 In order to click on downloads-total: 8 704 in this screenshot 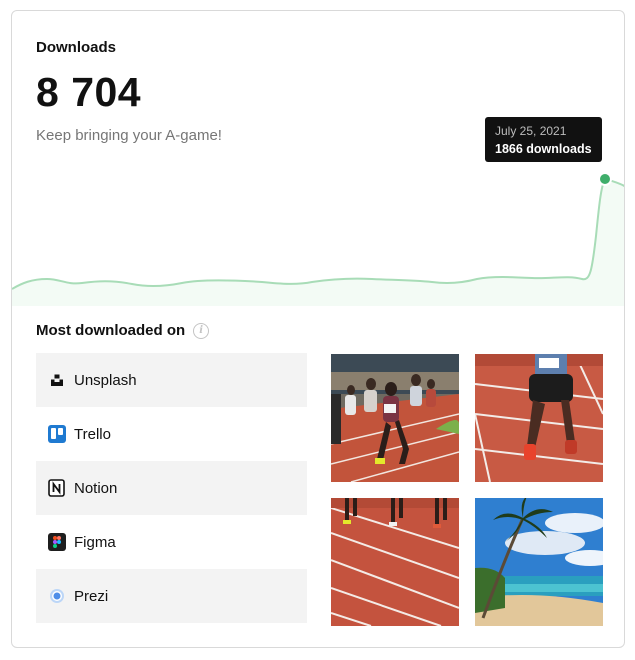, I will do `click(89, 92)`.